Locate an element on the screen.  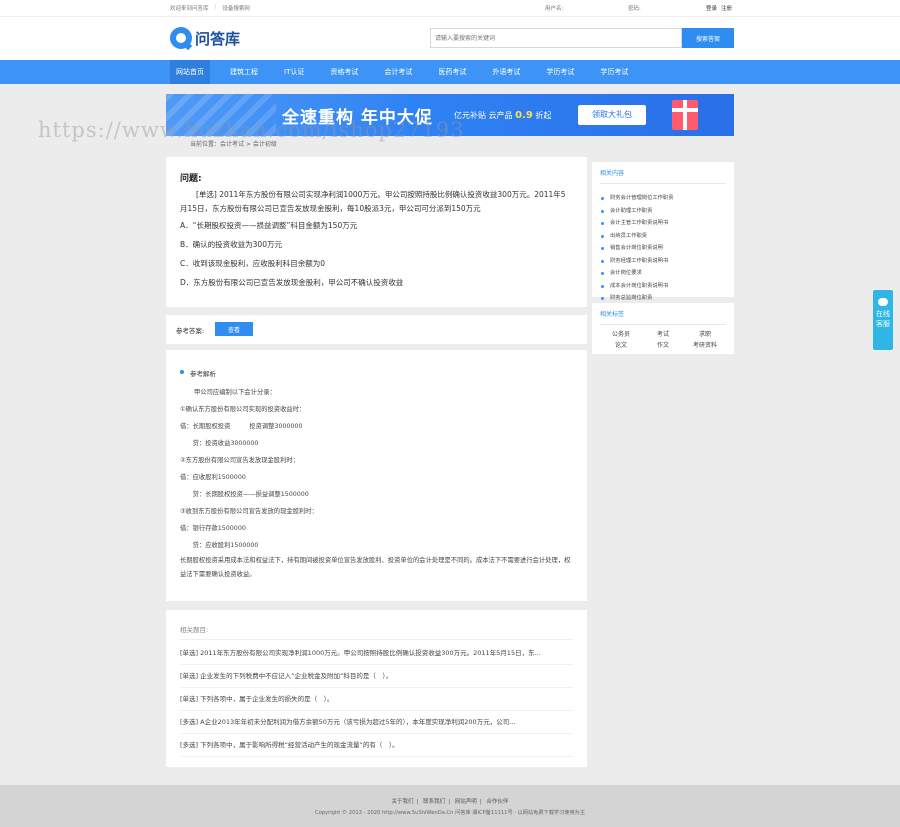
username-label: 用户名: is located at coordinates (554, 9).